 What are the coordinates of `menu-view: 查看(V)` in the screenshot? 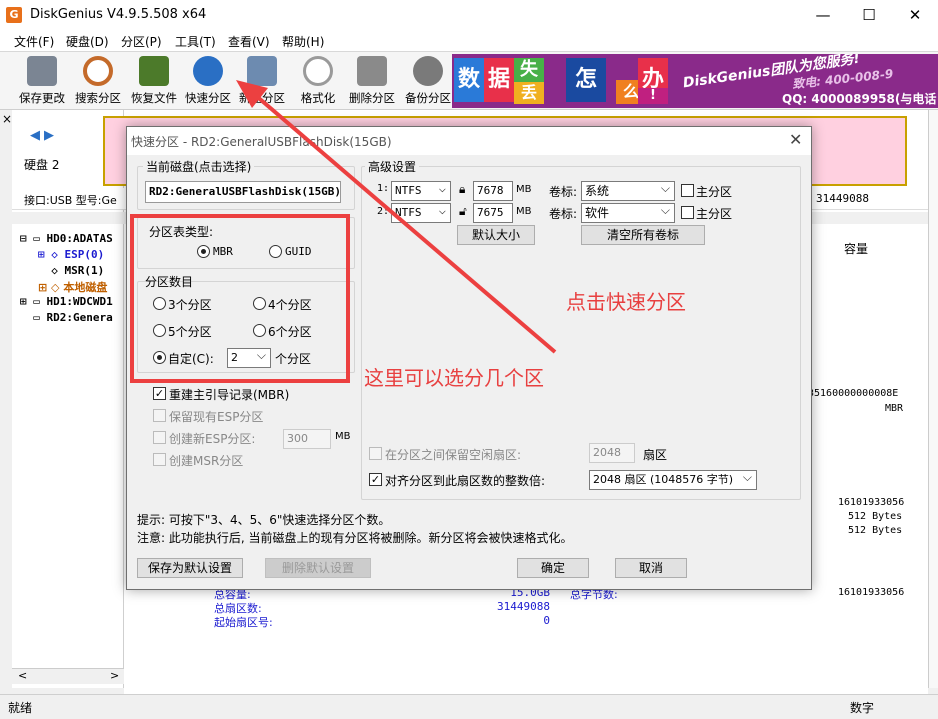 It's located at (249, 41).